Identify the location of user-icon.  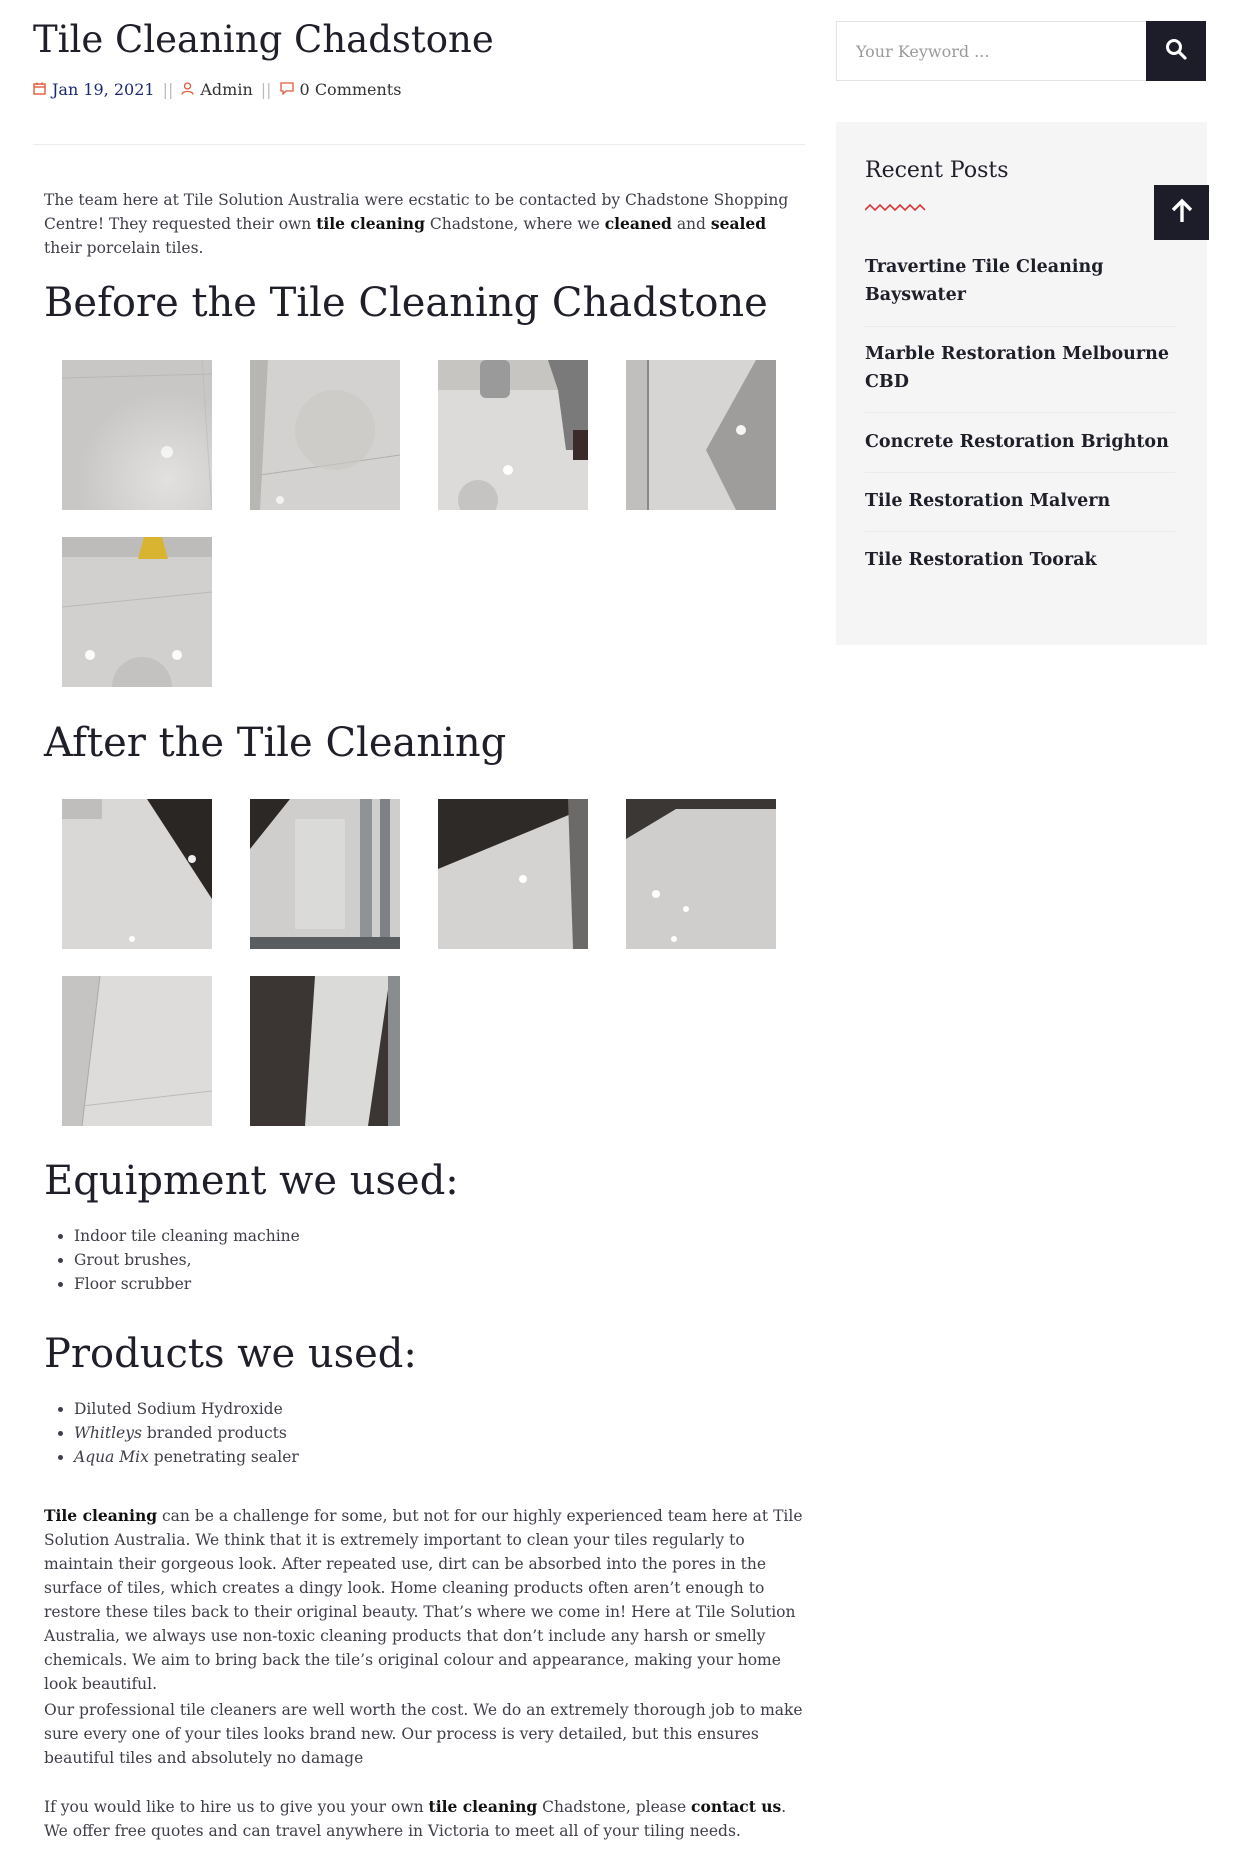
(188, 89).